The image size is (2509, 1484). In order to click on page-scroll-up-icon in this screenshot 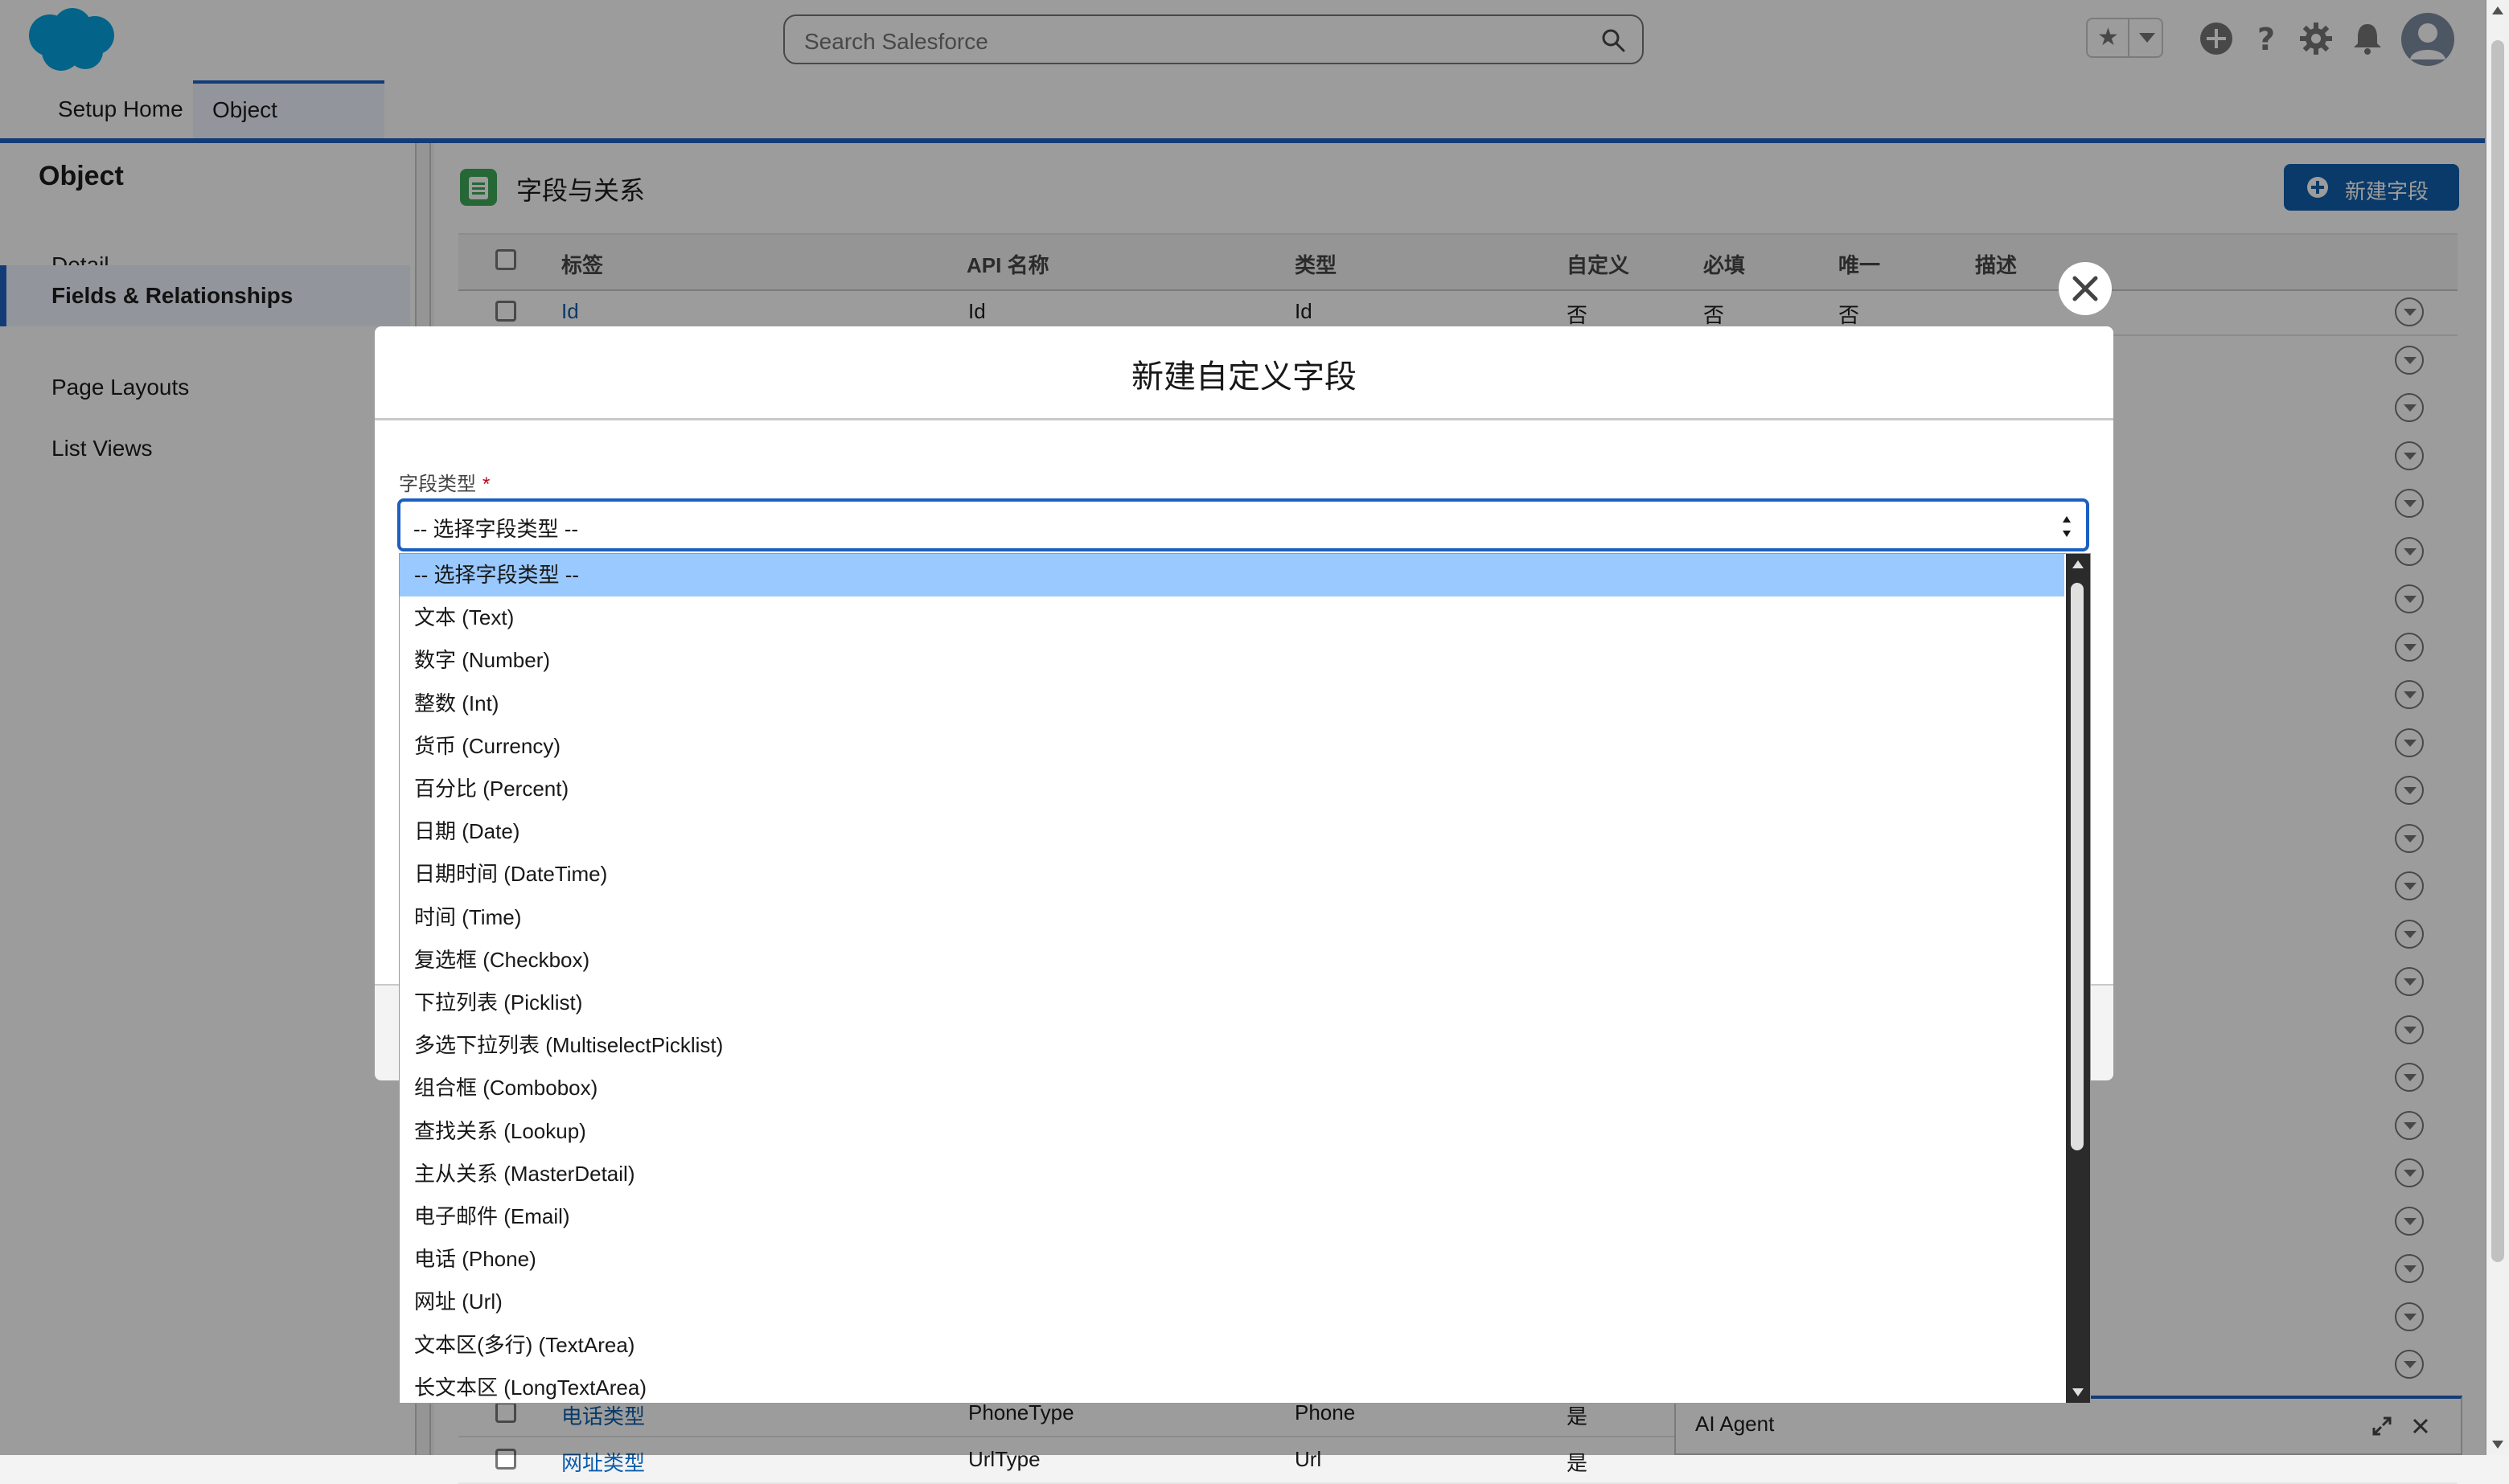, I will do `click(2497, 11)`.